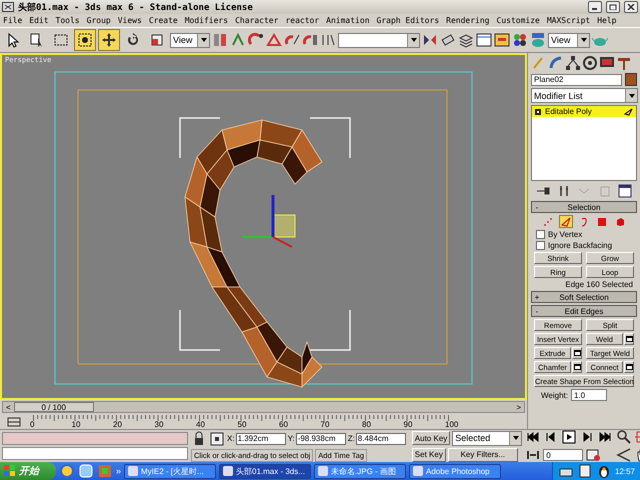 The width and height of the screenshot is (640, 480). Describe the element at coordinates (584, 311) in the screenshot. I see `rollout-header: - Edit Edges` at that location.